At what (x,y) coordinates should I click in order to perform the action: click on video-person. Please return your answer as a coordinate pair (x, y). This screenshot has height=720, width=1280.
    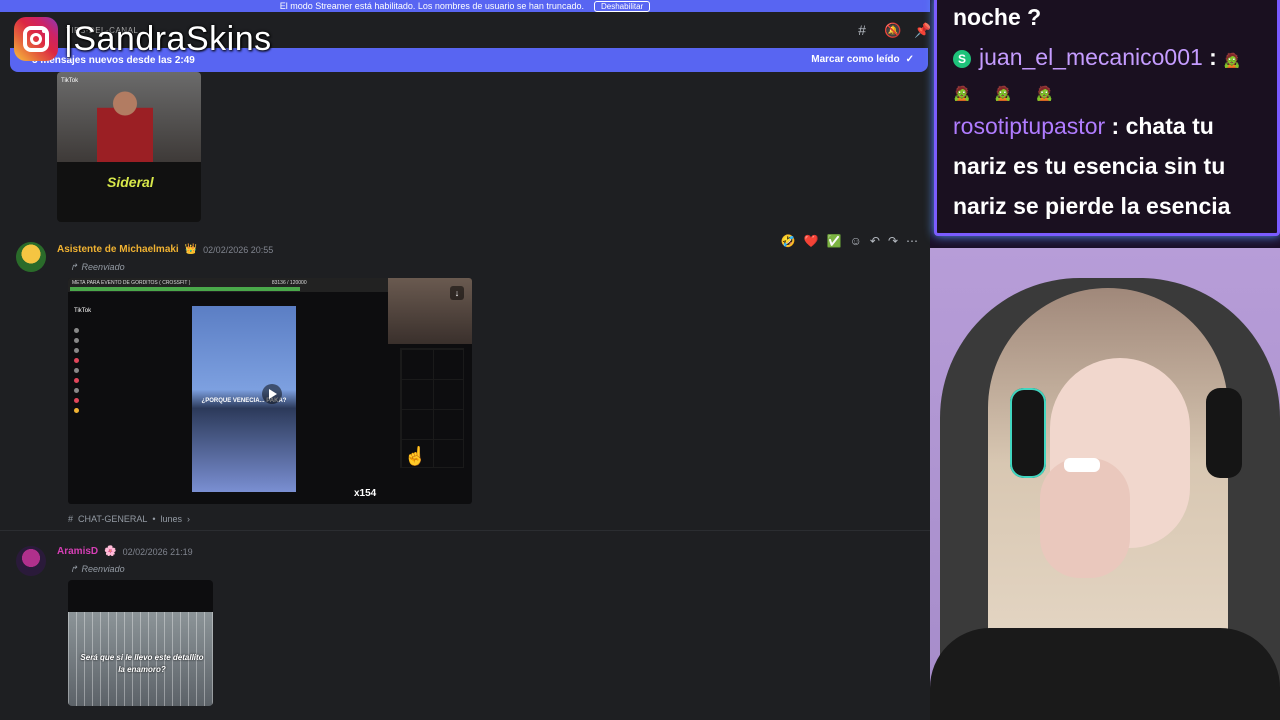
    Looking at the image, I should click on (125, 123).